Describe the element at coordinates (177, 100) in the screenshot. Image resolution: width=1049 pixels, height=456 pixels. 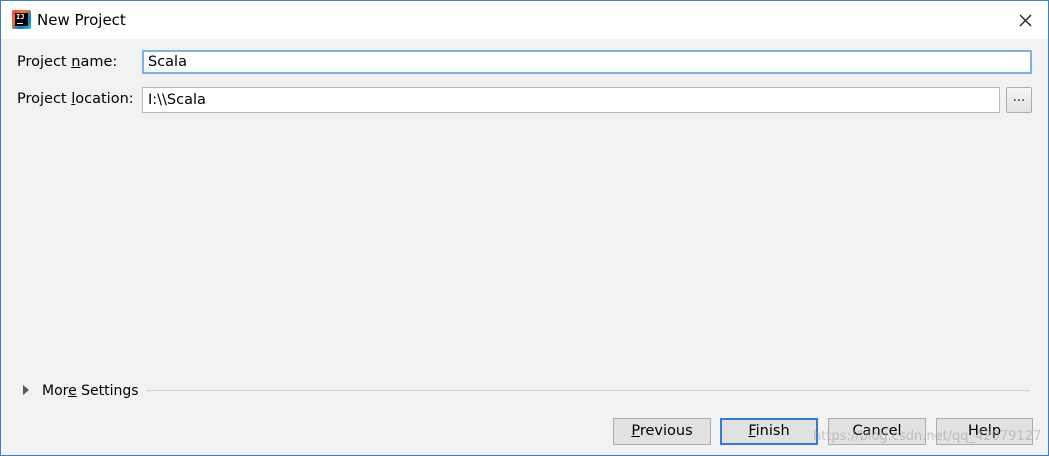
I see `project-location-value: I:\\Scala` at that location.